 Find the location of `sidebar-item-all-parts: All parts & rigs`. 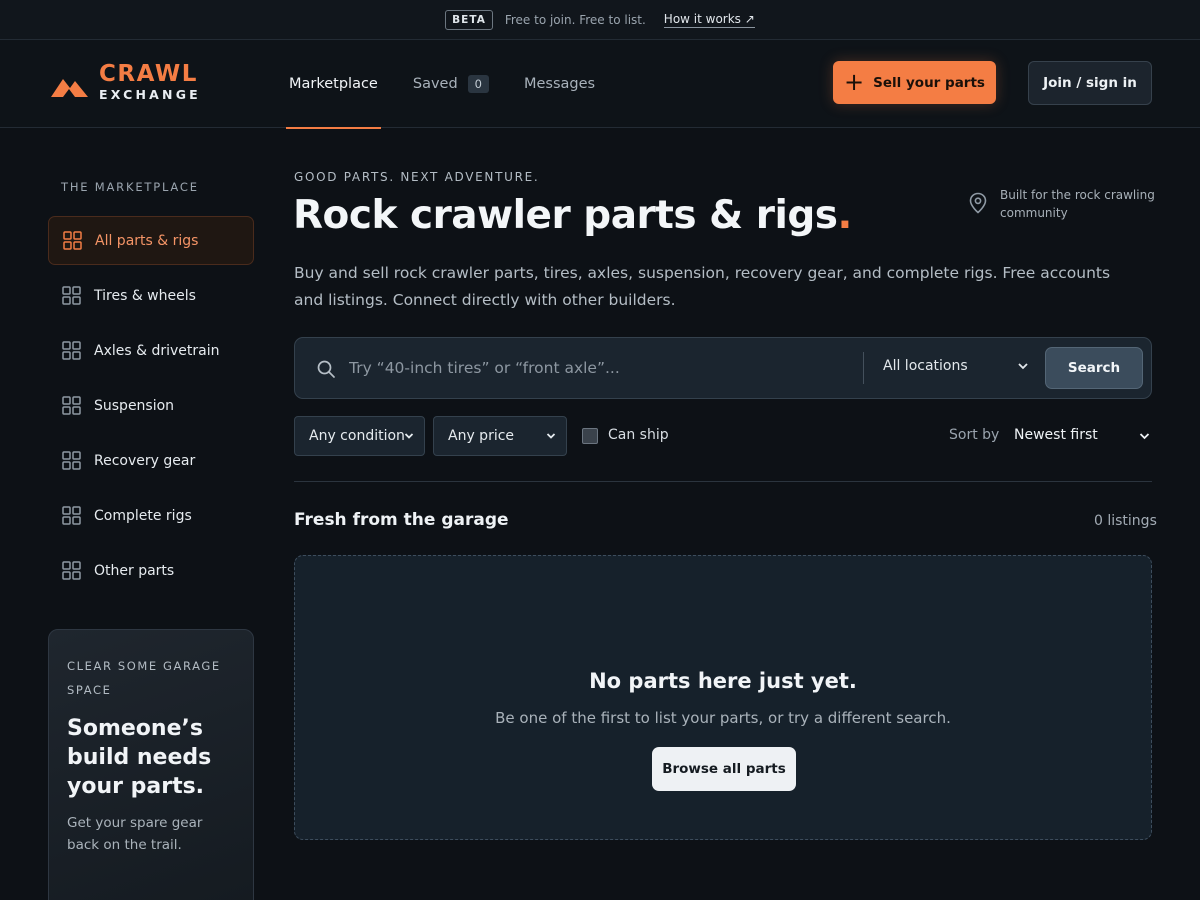

sidebar-item-all-parts: All parts & rigs is located at coordinates (151, 240).